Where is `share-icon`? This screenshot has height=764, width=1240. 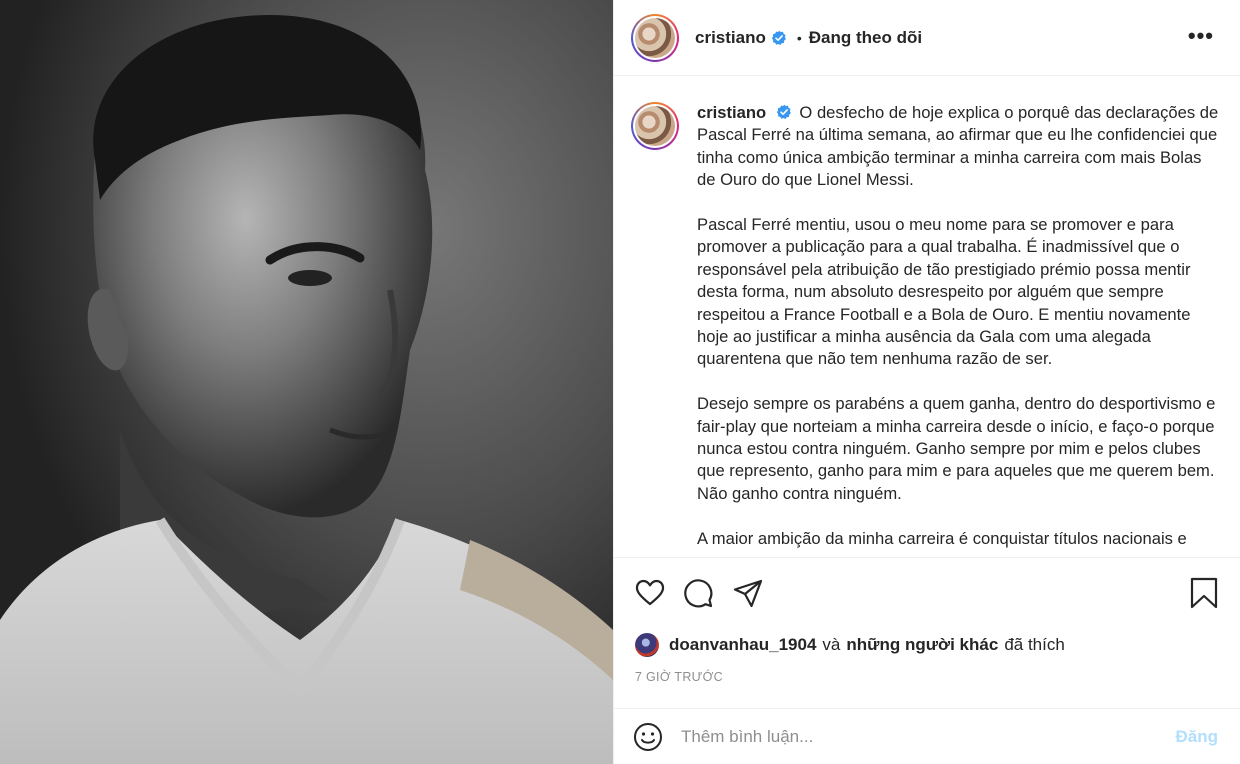
share-icon is located at coordinates (748, 593).